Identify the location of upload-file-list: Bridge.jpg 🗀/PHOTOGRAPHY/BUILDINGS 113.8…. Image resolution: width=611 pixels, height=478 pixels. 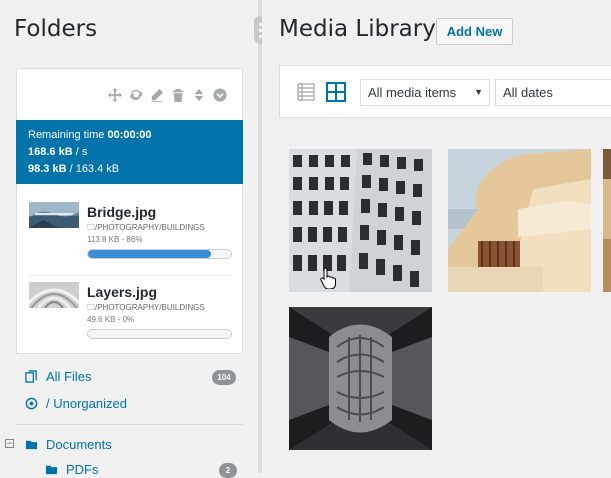
(129, 269).